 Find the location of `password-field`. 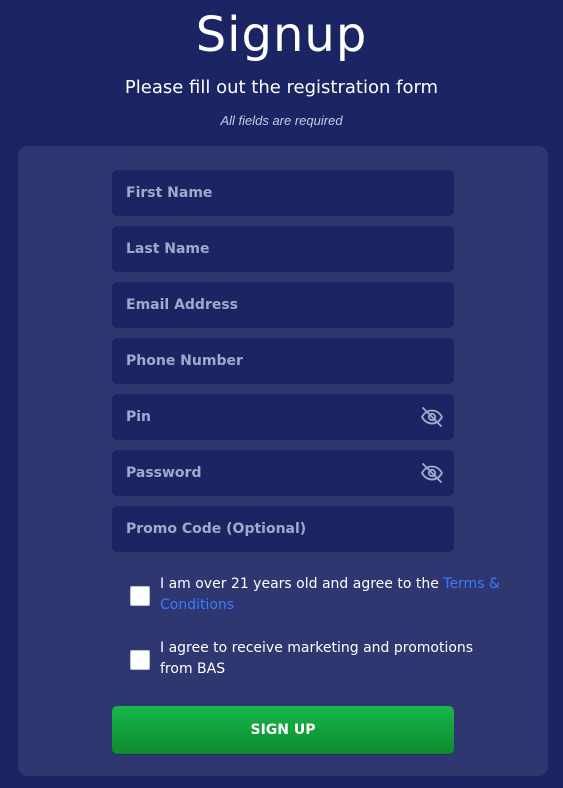

password-field is located at coordinates (283, 473).